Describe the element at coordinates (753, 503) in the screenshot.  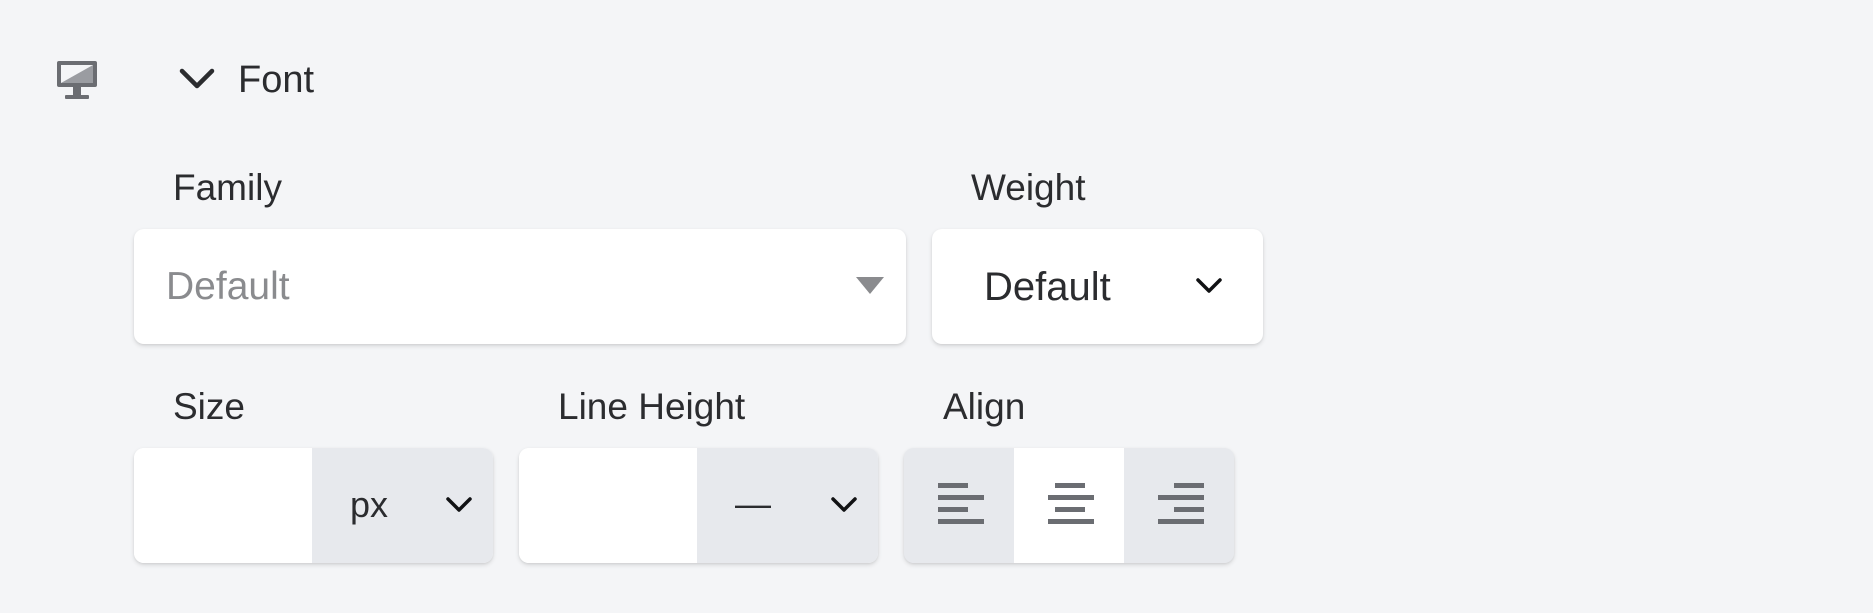
I see `line-height-unit-value: —` at that location.